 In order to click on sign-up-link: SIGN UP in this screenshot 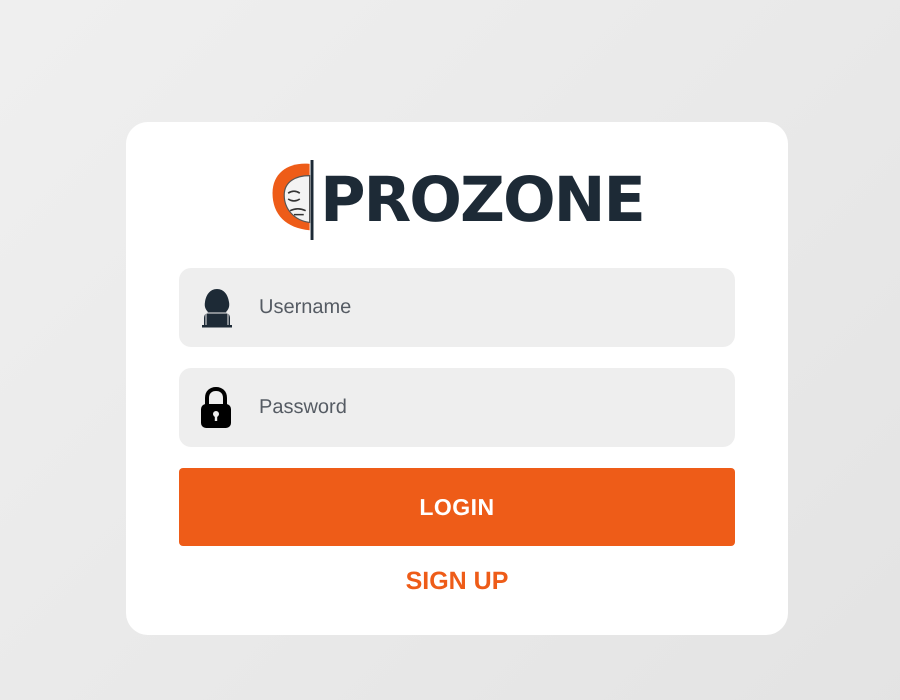, I will do `click(457, 581)`.